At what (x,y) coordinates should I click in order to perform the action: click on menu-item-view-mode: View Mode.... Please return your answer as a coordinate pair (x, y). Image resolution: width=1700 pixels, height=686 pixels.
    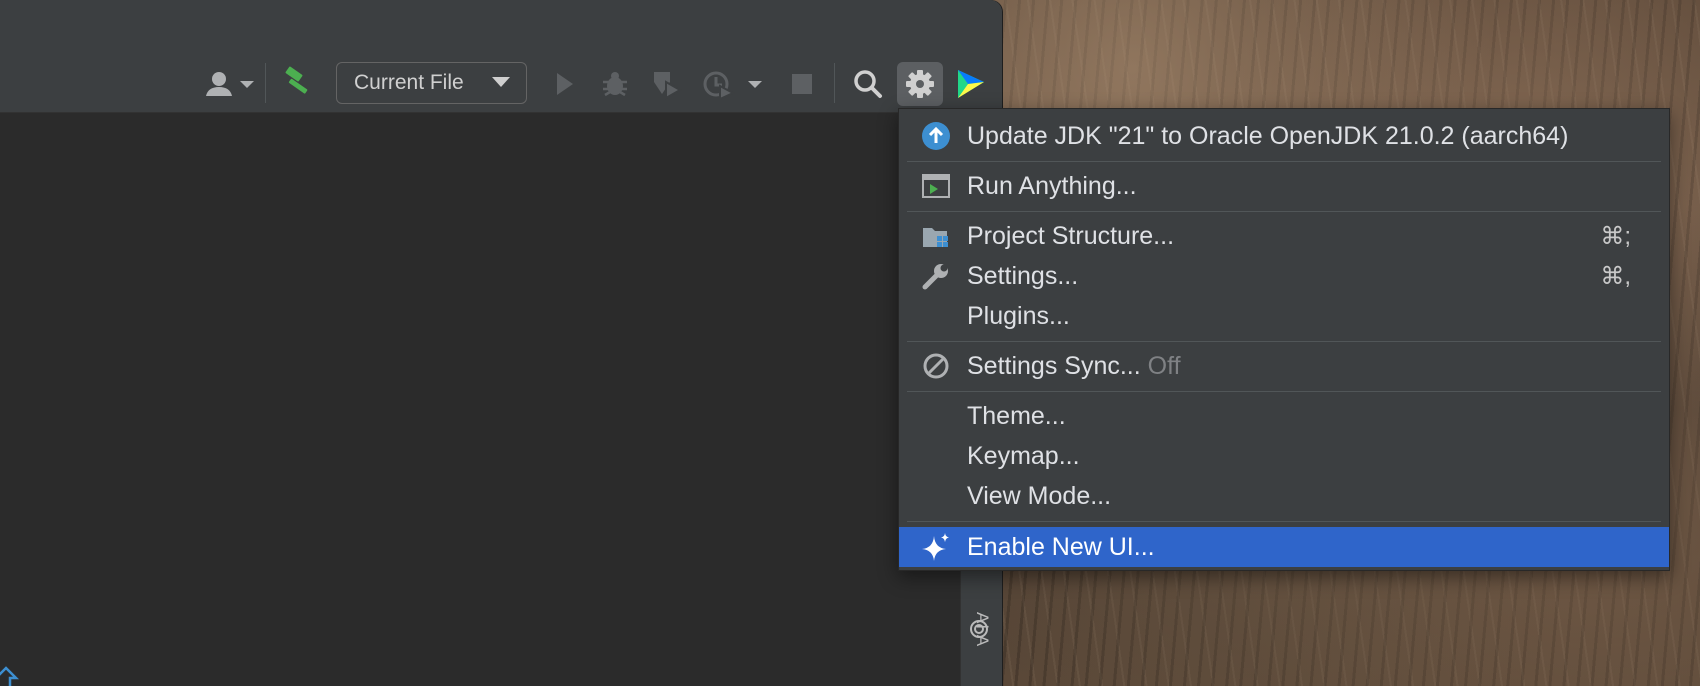
    Looking at the image, I should click on (1284, 496).